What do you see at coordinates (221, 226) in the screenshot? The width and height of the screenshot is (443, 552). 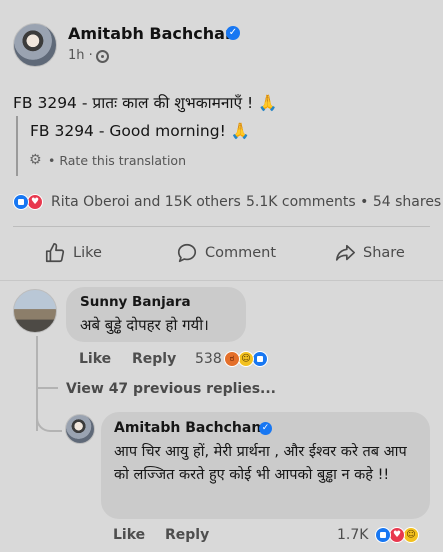 I see `divider` at bounding box center [221, 226].